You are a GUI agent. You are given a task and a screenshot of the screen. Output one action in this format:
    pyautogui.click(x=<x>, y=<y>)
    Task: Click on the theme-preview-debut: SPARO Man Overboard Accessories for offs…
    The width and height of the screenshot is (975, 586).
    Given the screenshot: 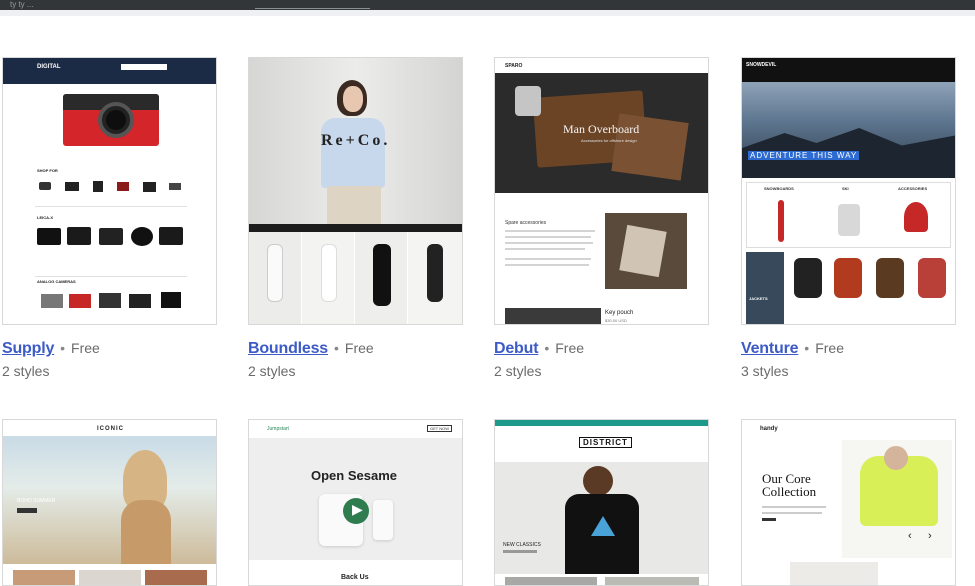 What is the action you would take?
    pyautogui.click(x=601, y=191)
    